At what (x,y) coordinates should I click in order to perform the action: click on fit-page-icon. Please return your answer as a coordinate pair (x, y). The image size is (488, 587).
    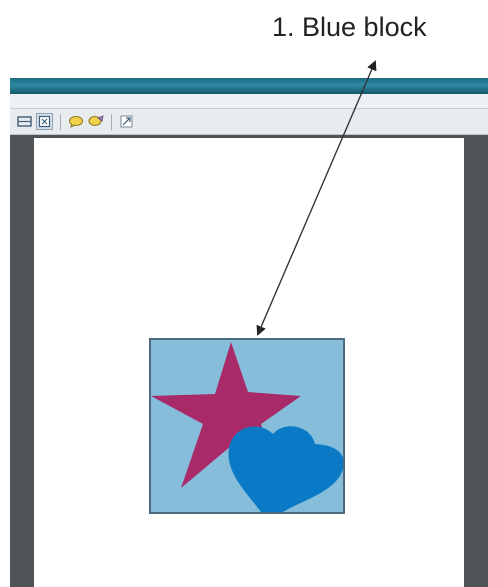
    Looking at the image, I should click on (24, 121).